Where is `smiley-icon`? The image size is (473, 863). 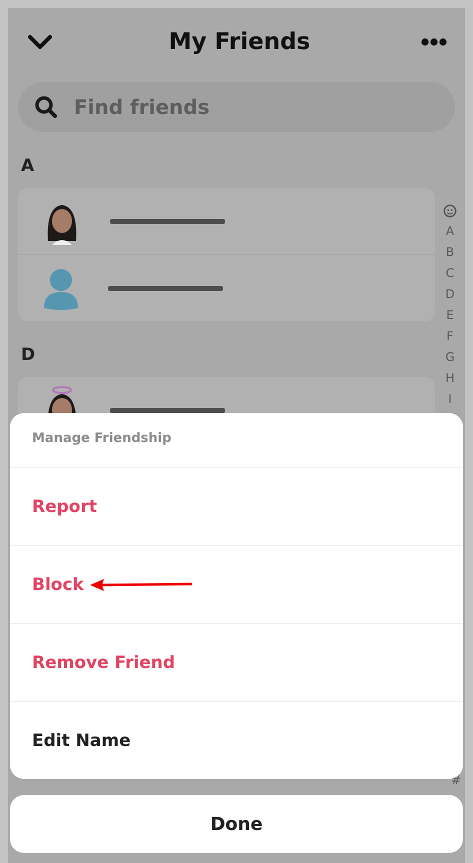
smiley-icon is located at coordinates (450, 211).